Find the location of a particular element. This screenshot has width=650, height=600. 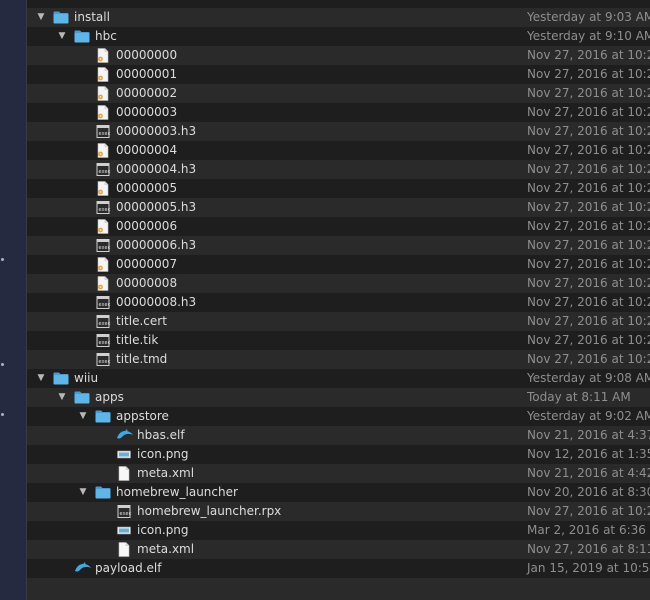

file-name: 00000005.h3 is located at coordinates (156, 207).